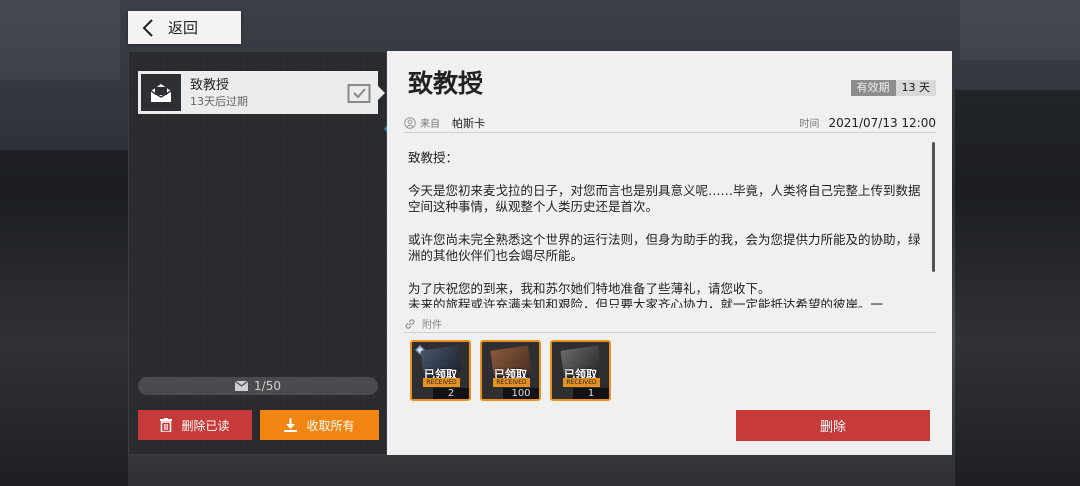 This screenshot has height=486, width=1080. What do you see at coordinates (210, 85) in the screenshot?
I see `mail-item-title: 致教授` at bounding box center [210, 85].